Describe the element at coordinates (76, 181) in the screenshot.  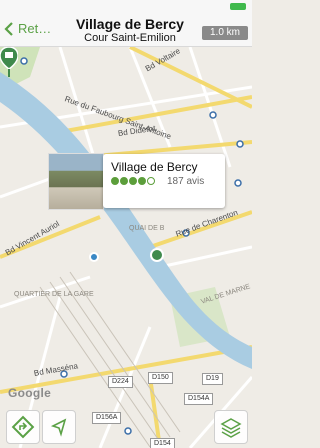
I see `place-photo` at that location.